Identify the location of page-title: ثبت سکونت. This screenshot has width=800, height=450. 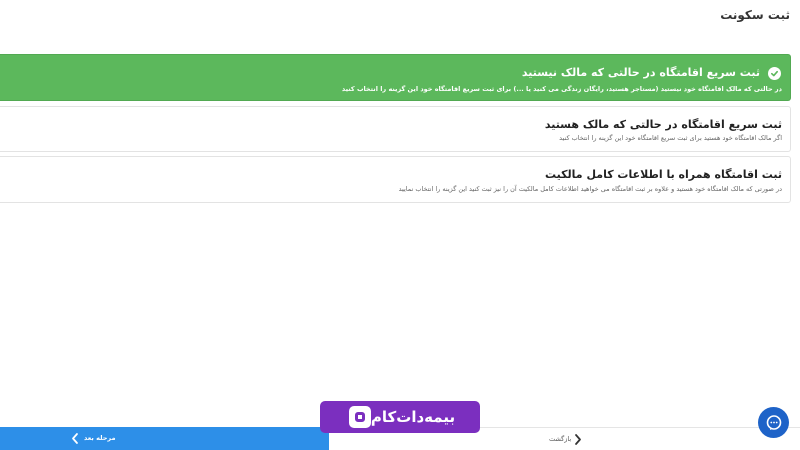
(755, 15).